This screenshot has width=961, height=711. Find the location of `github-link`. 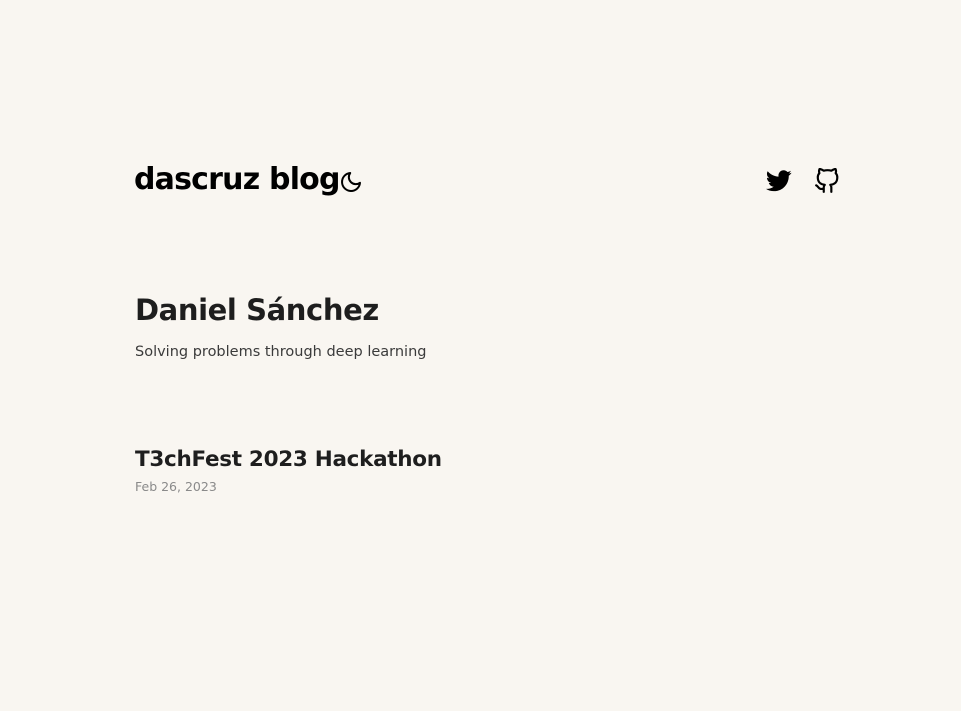

github-link is located at coordinates (827, 181).